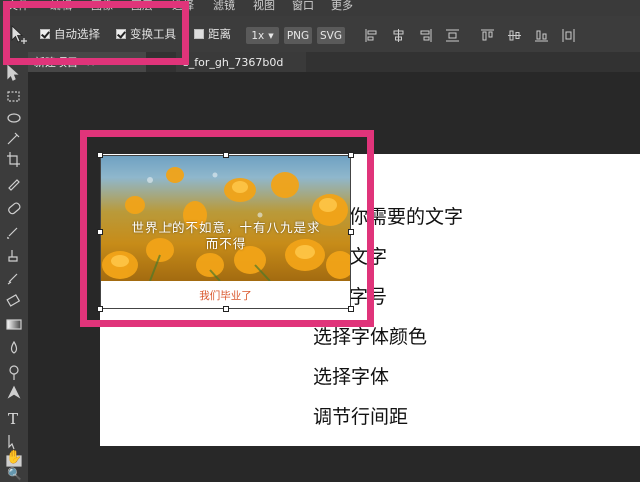 Image resolution: width=640 pixels, height=482 pixels. I want to click on align-top-icon, so click(487, 35).